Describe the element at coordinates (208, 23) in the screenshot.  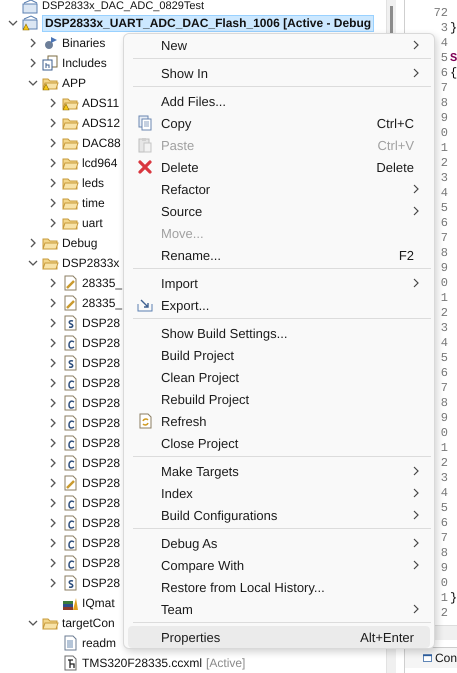
I see `tree-item: DSP2833x_UART_ADC_DAC_Flash_1006 [Active - Debug` at that location.